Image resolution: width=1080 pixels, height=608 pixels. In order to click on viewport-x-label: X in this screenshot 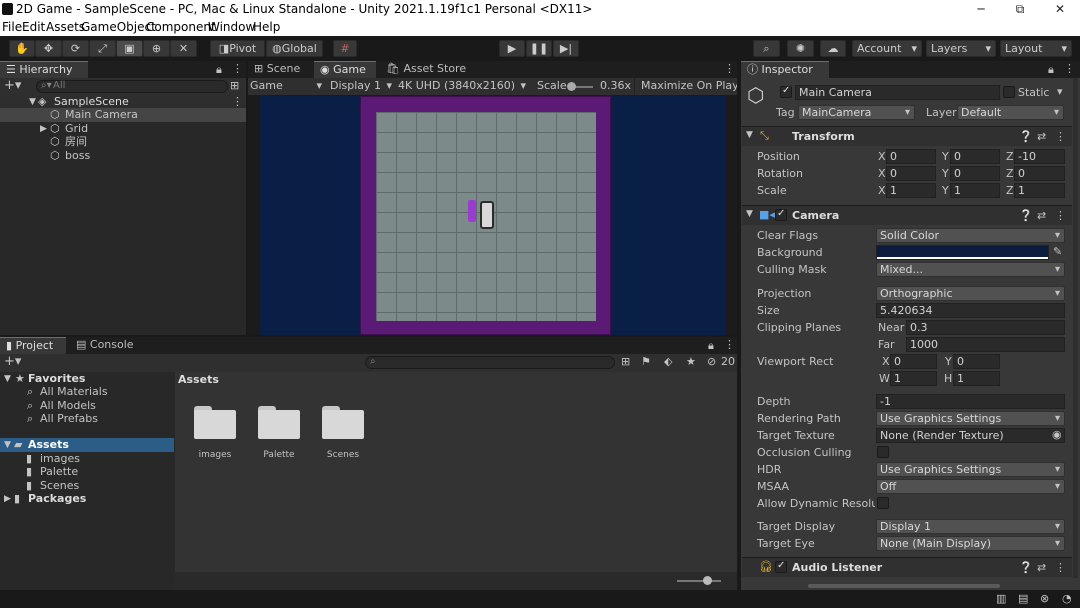, I will do `click(886, 361)`.